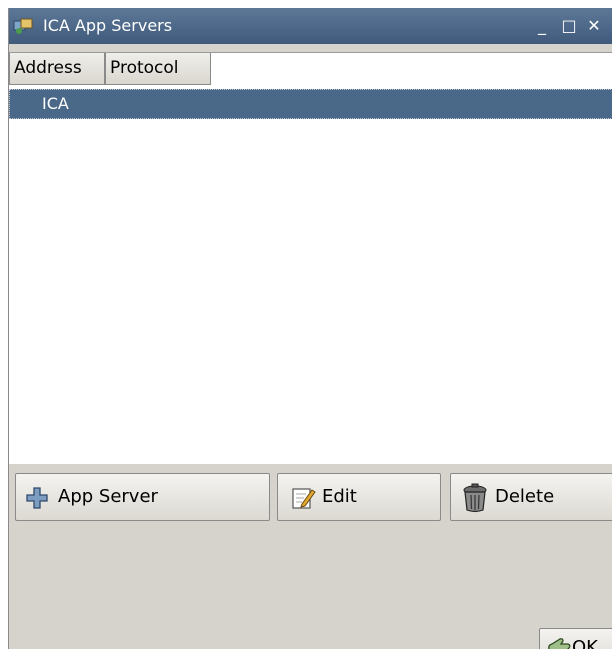  What do you see at coordinates (310, 26) in the screenshot?
I see `title-bar: ICA App Servers _ □ ✕` at bounding box center [310, 26].